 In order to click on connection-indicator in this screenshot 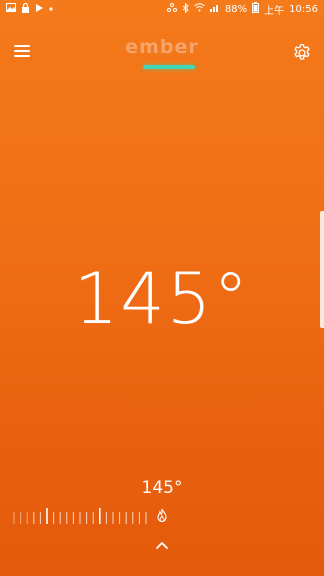, I will do `click(169, 67)`.